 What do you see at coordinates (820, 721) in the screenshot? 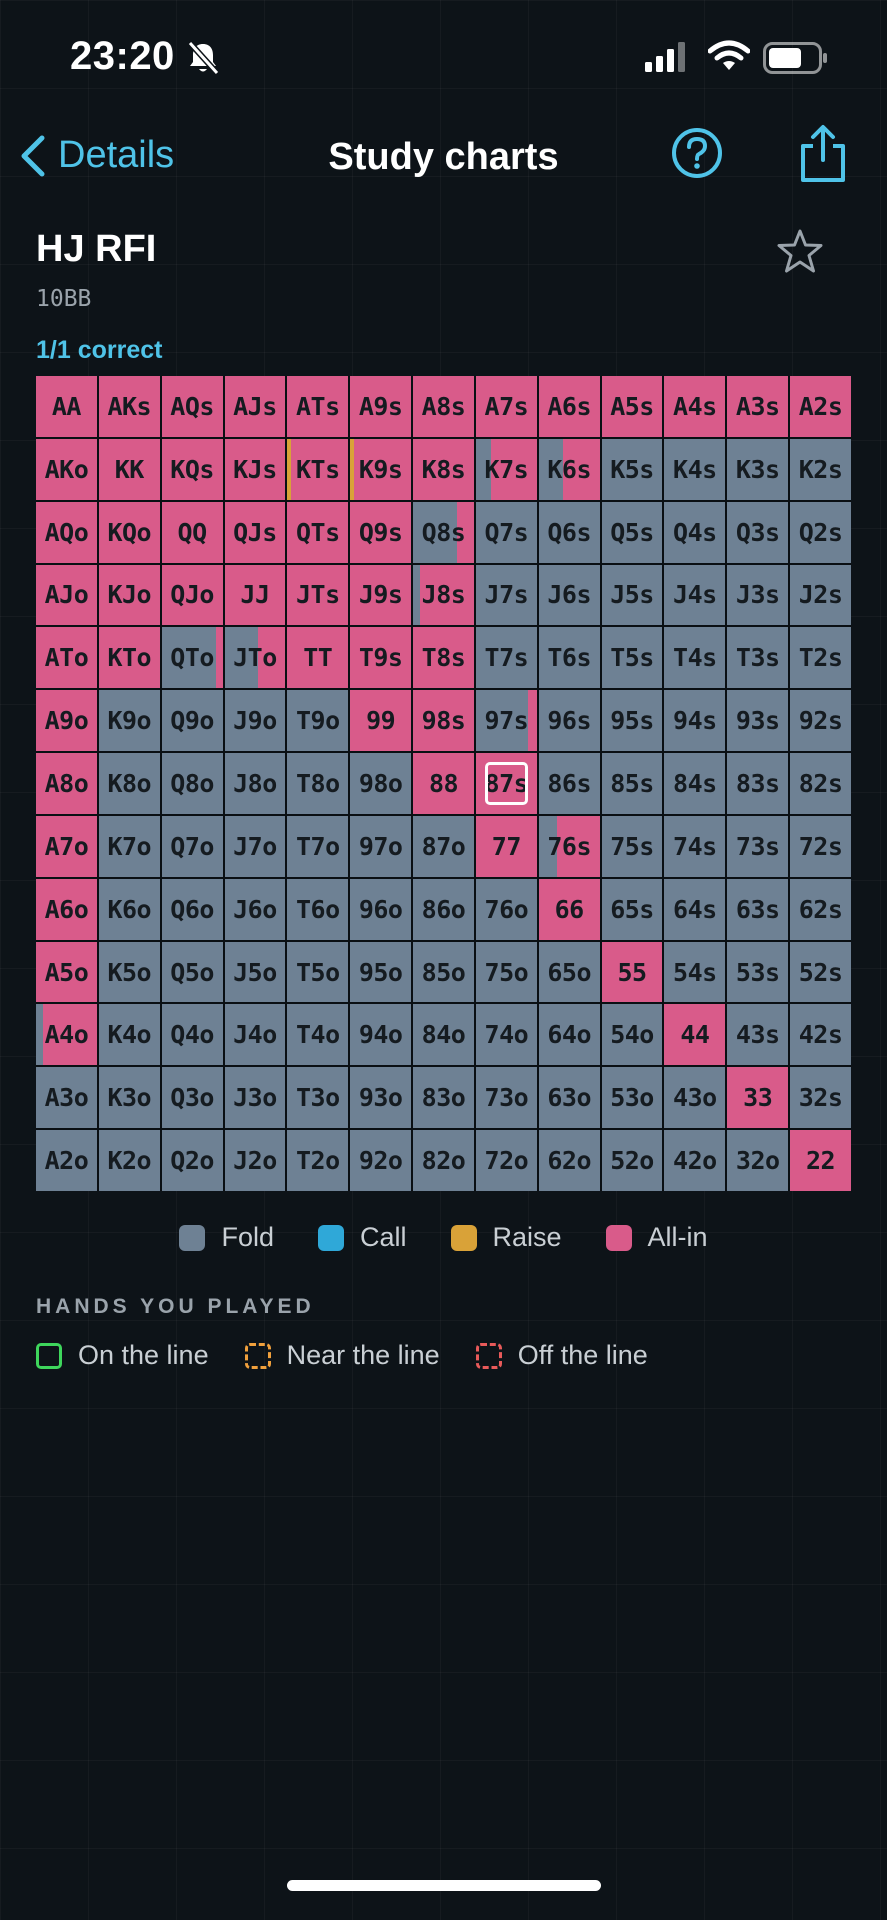
I see `hand-cell-92s: 92s` at bounding box center [820, 721].